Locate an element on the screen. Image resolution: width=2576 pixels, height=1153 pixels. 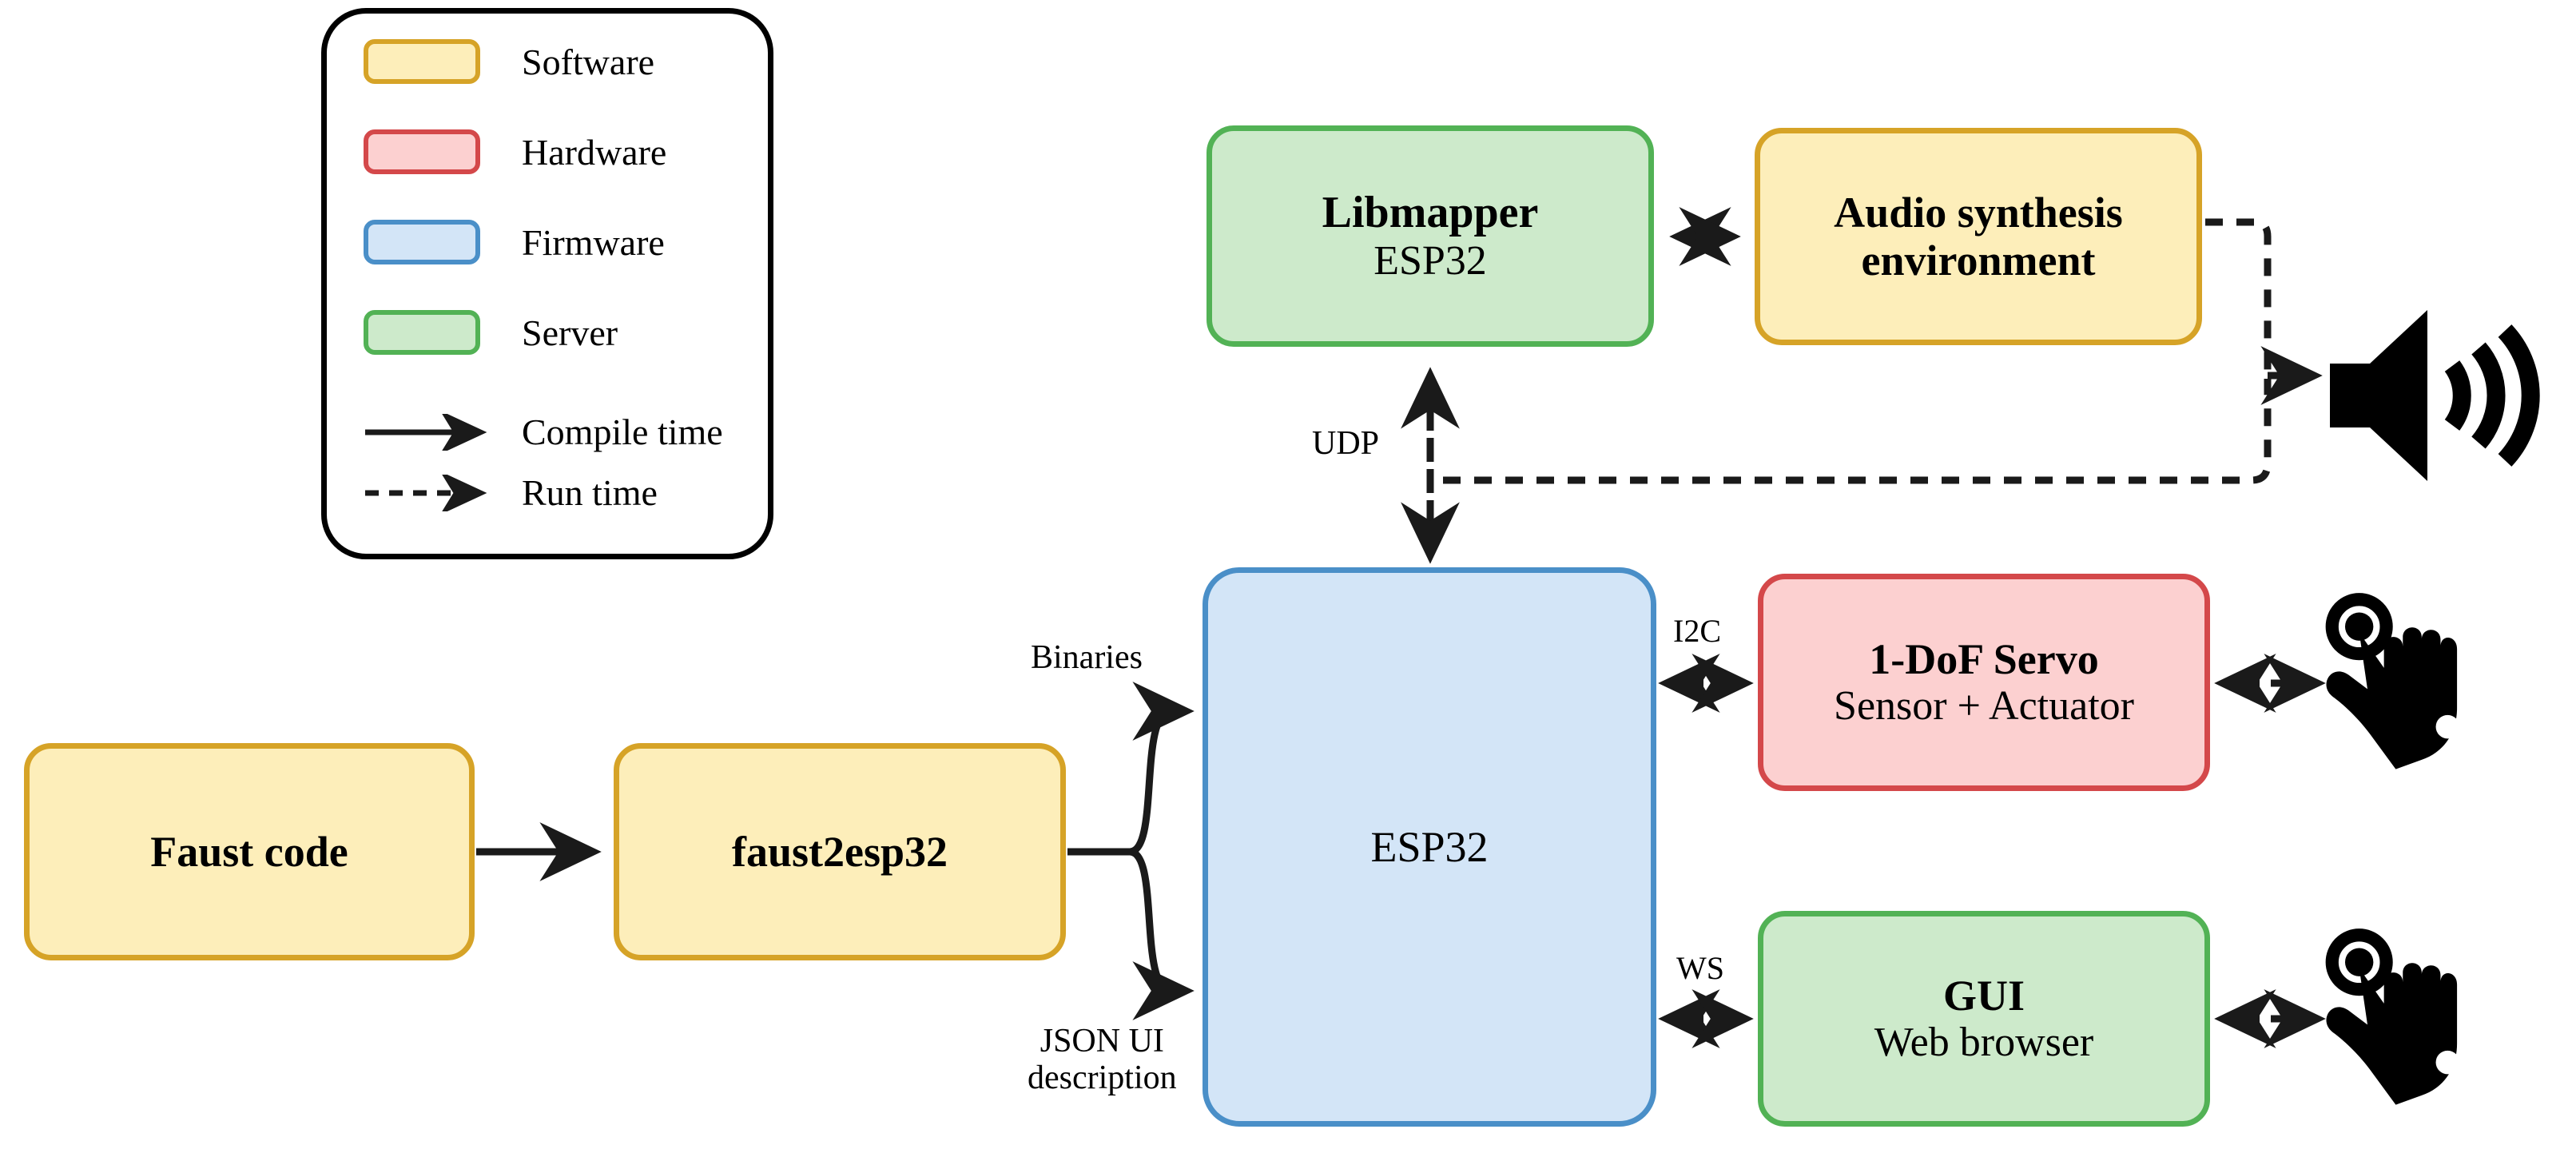
edge-label-binaries: Binaries is located at coordinates (1087, 657).